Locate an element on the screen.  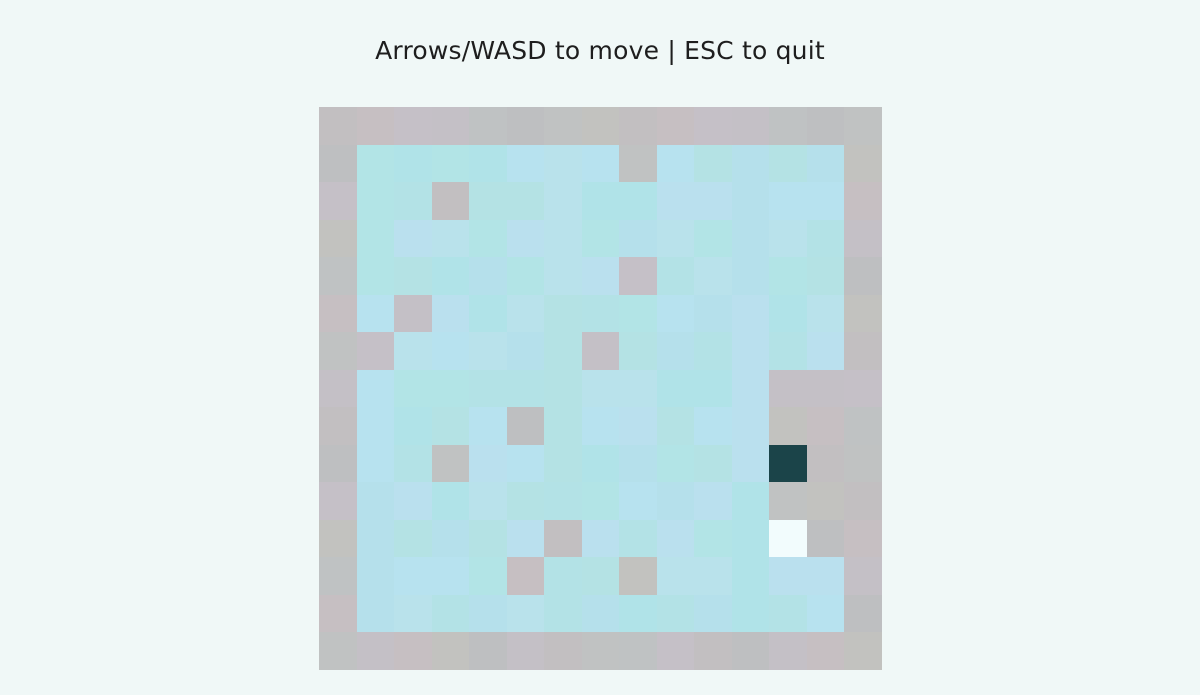
goal-tile is located at coordinates (788, 538).